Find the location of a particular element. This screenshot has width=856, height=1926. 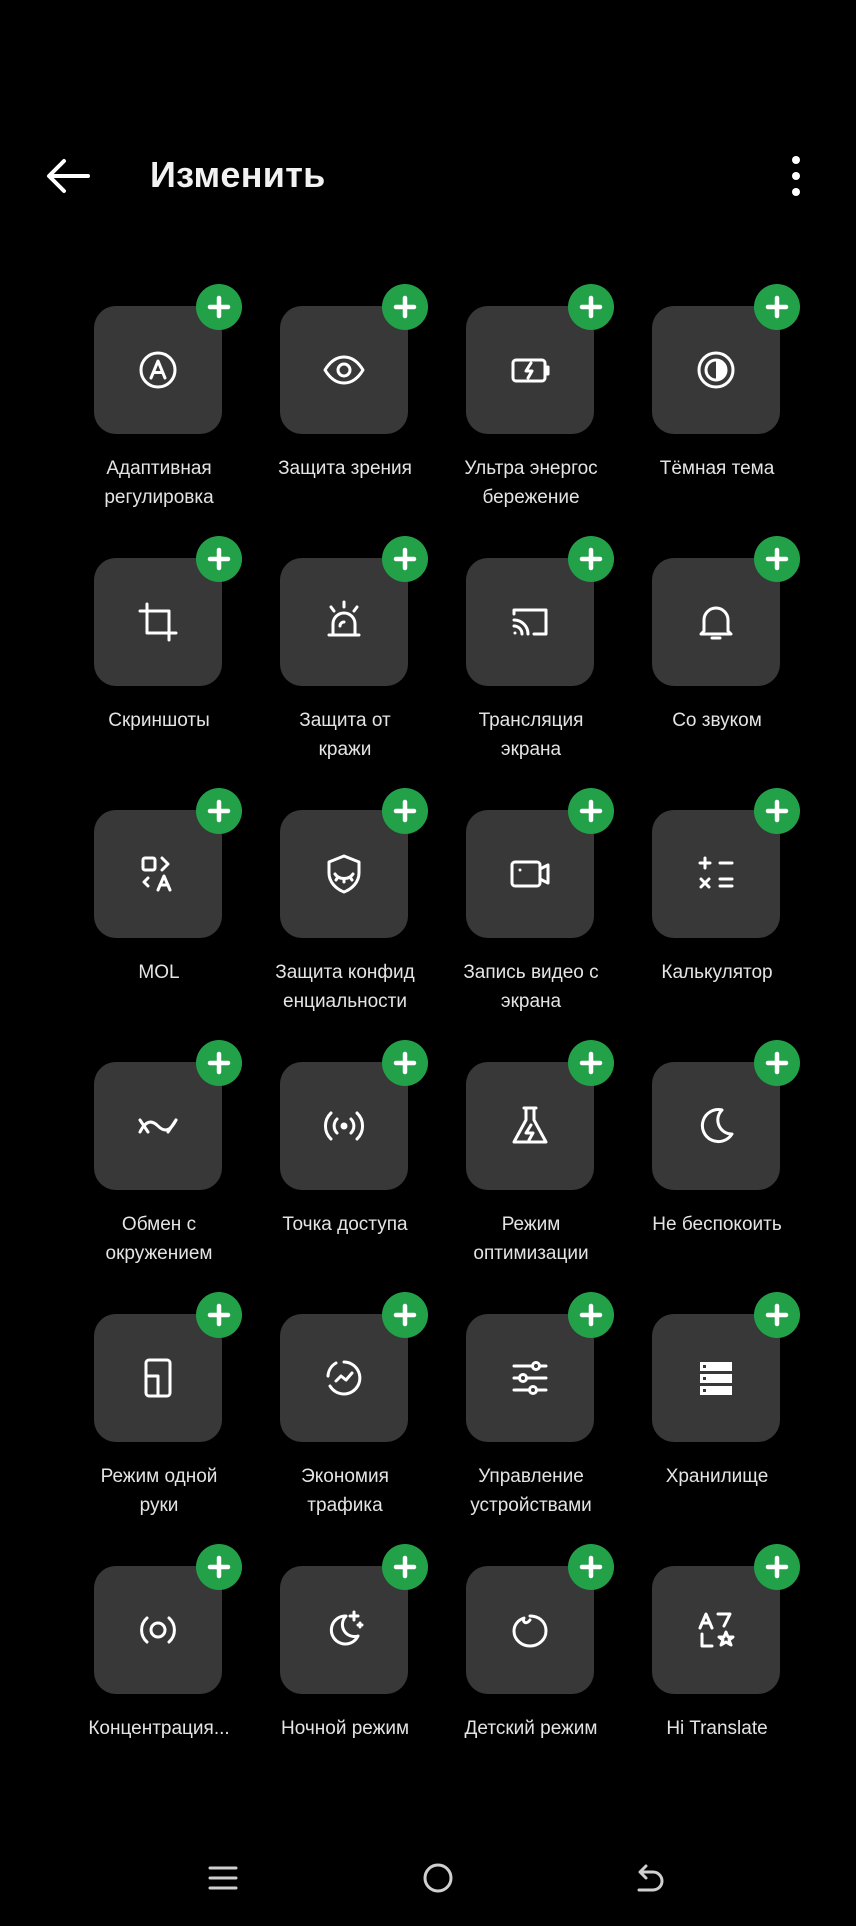

back-return-icon is located at coordinates (650, 1878).